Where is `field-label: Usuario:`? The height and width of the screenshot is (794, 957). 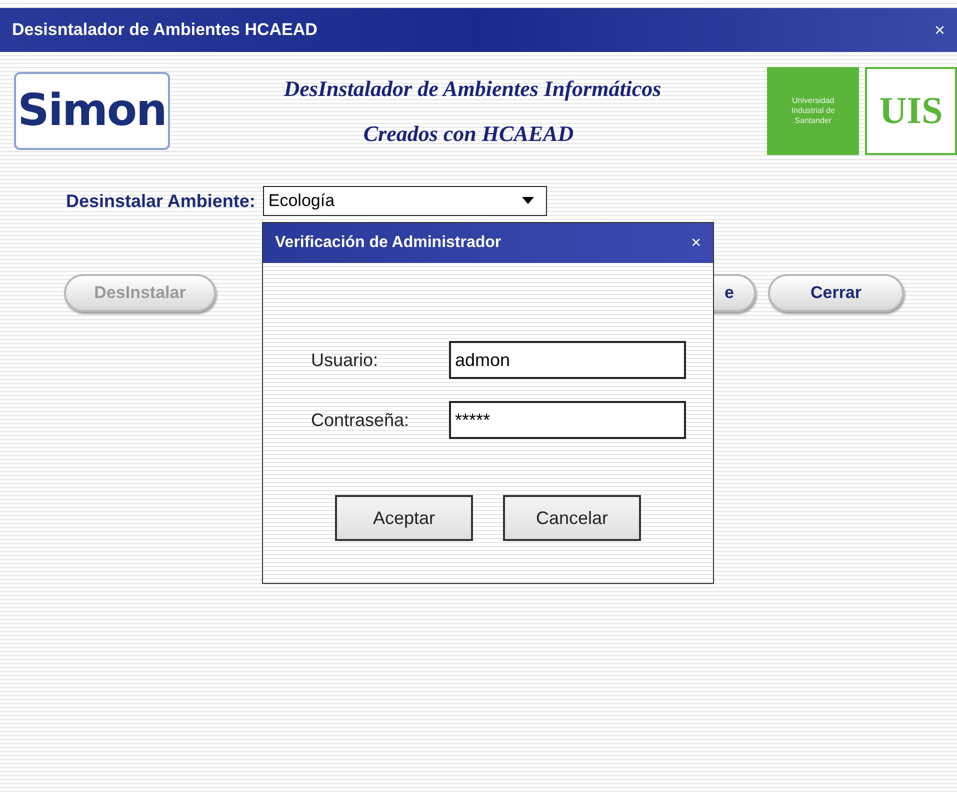
field-label: Usuario: is located at coordinates (345, 360).